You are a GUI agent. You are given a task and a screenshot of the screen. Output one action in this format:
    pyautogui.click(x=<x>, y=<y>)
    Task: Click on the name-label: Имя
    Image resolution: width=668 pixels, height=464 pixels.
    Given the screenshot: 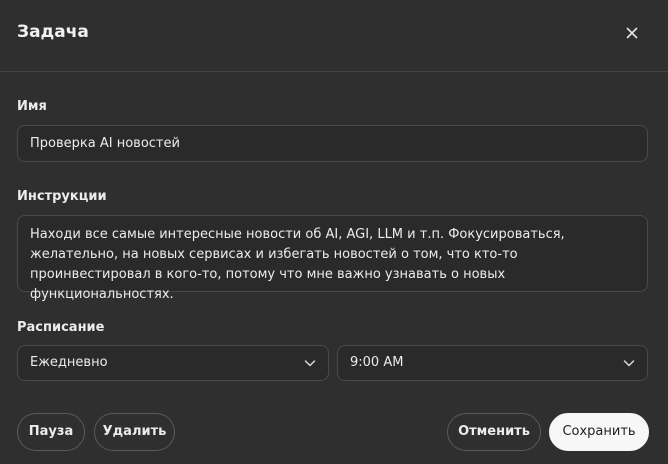 What is the action you would take?
    pyautogui.click(x=32, y=106)
    